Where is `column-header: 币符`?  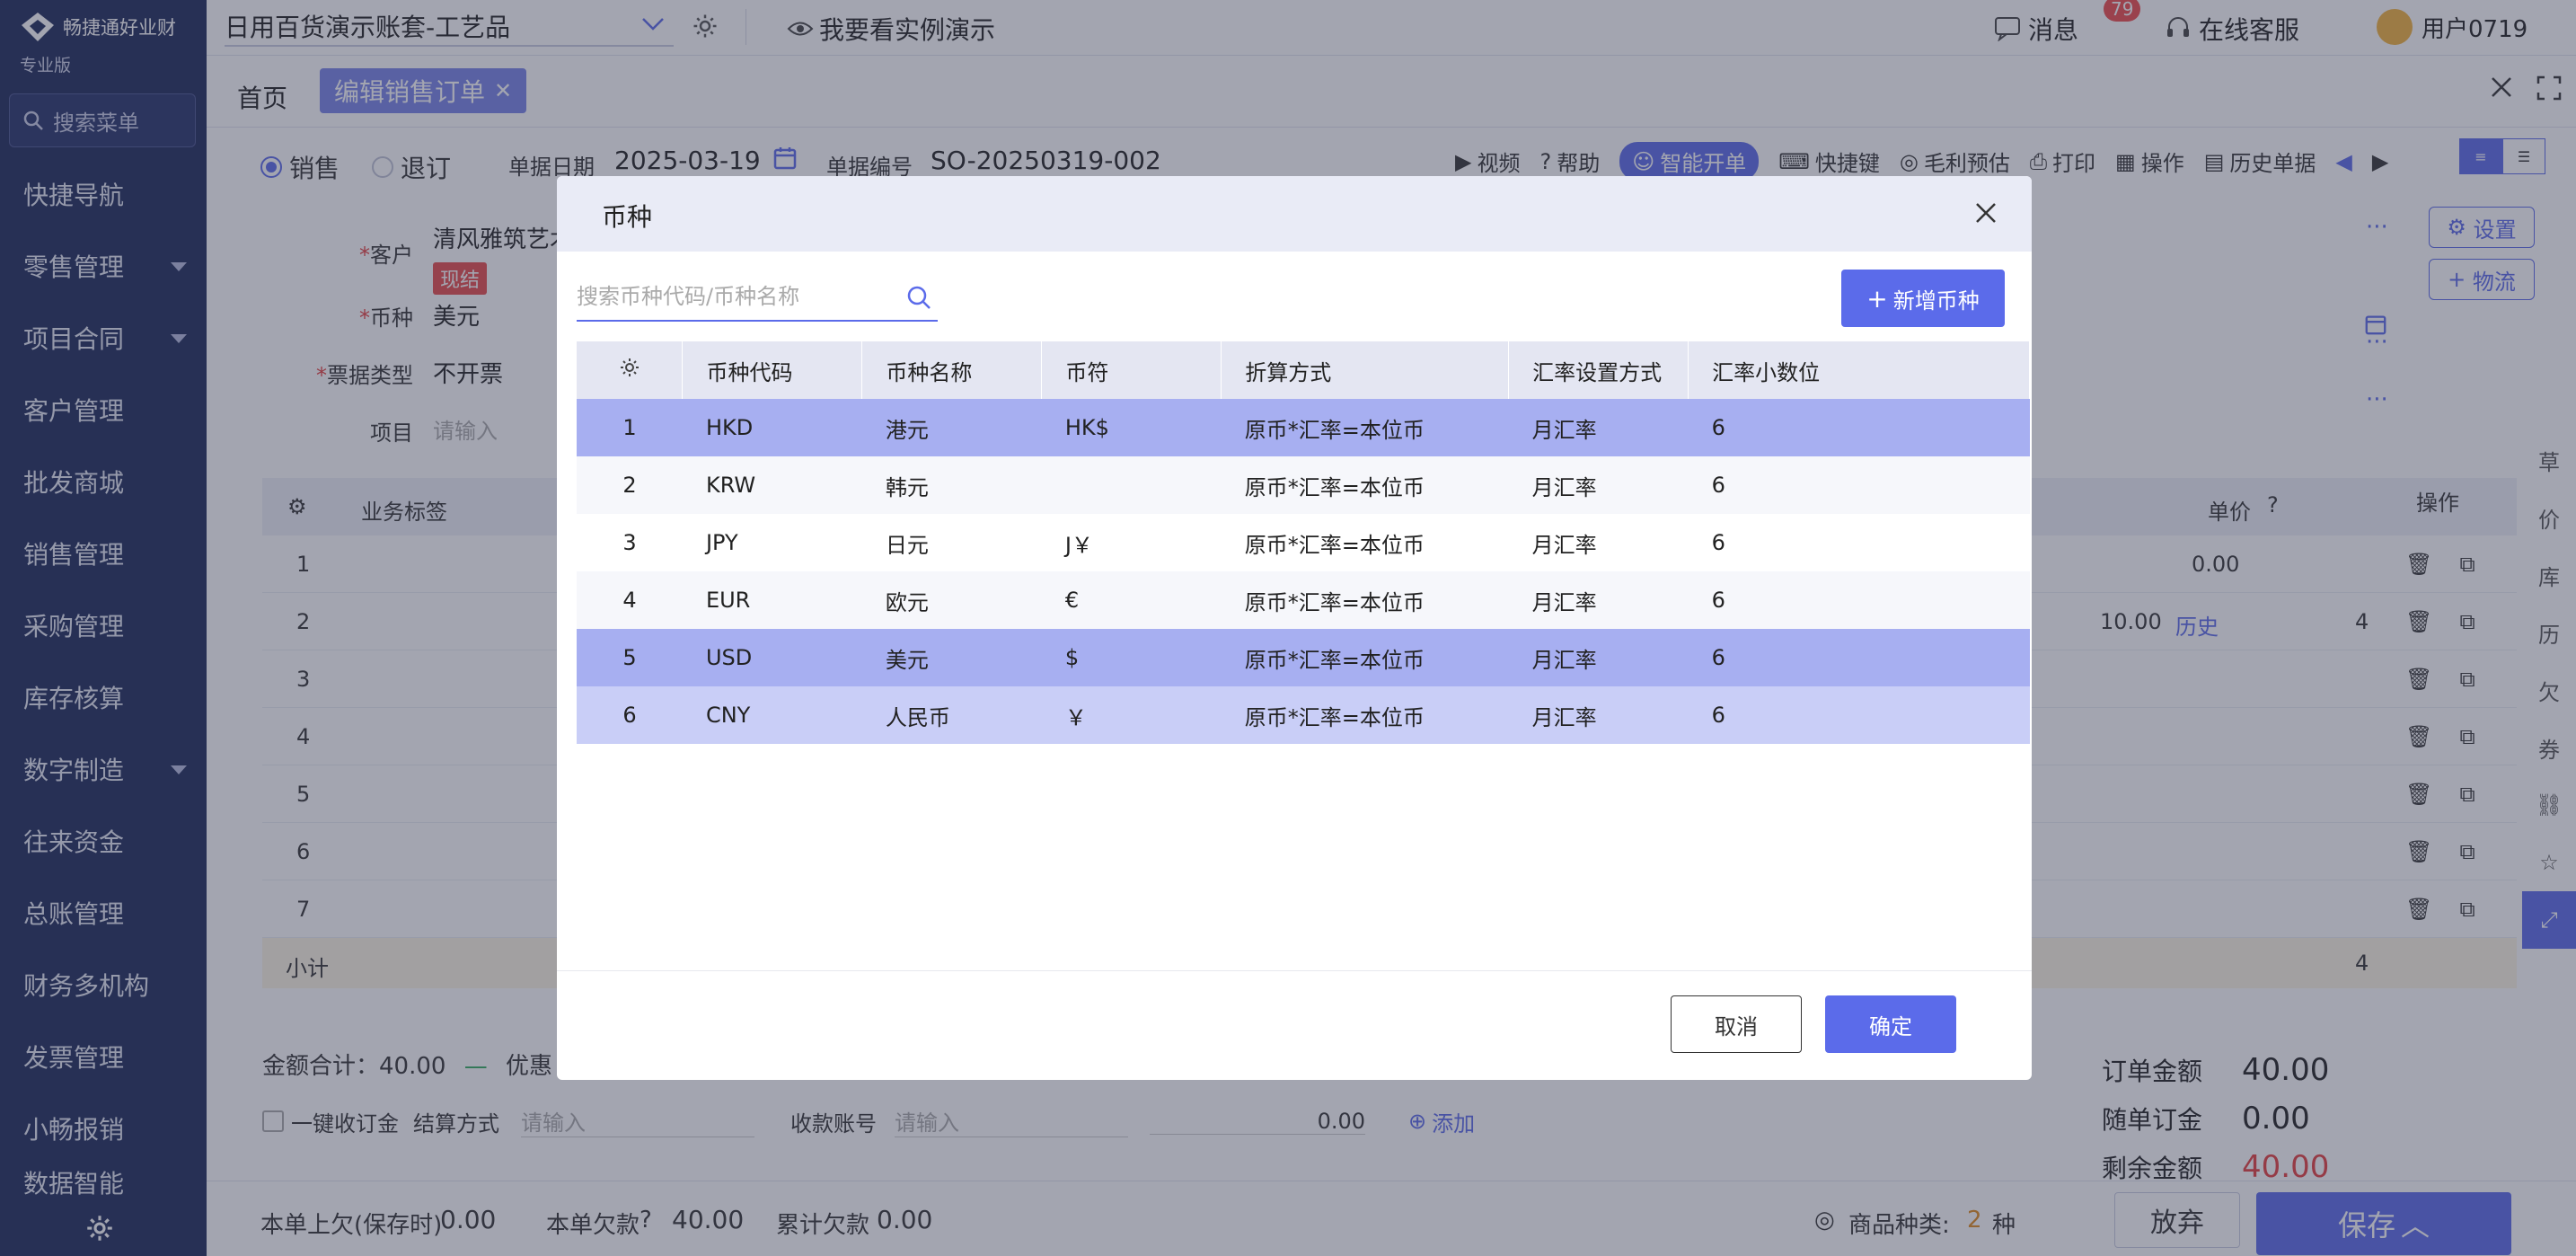
column-header: 币符 is located at coordinates (1131, 370).